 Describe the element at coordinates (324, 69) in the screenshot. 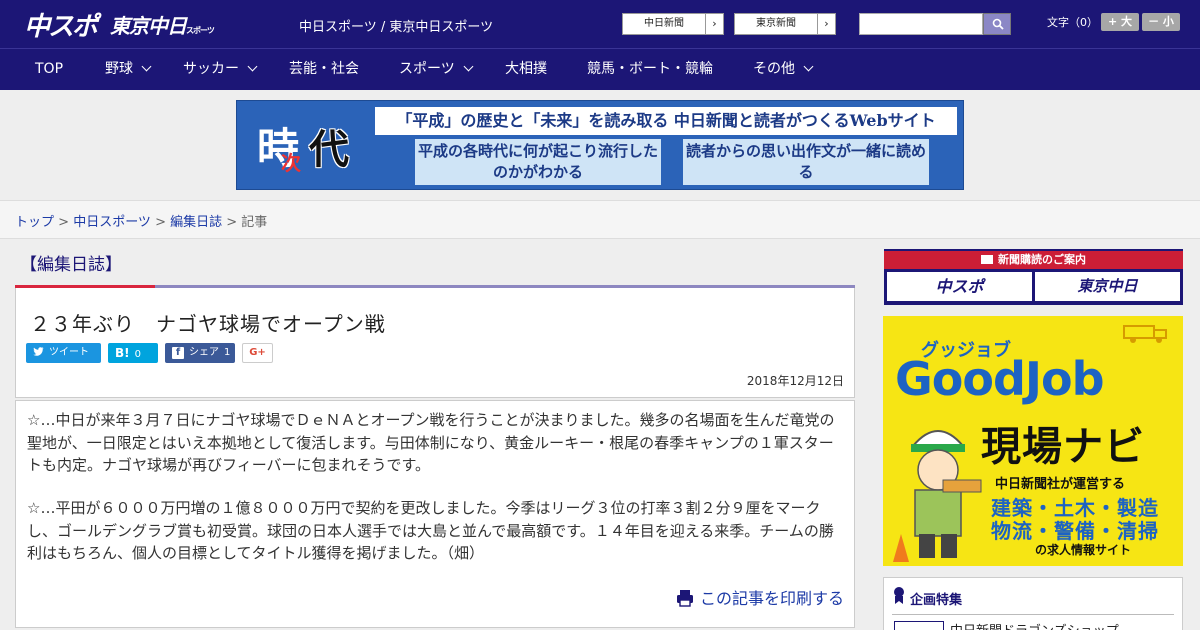

I see `nav-item-entertainment: 芸能・社会` at that location.